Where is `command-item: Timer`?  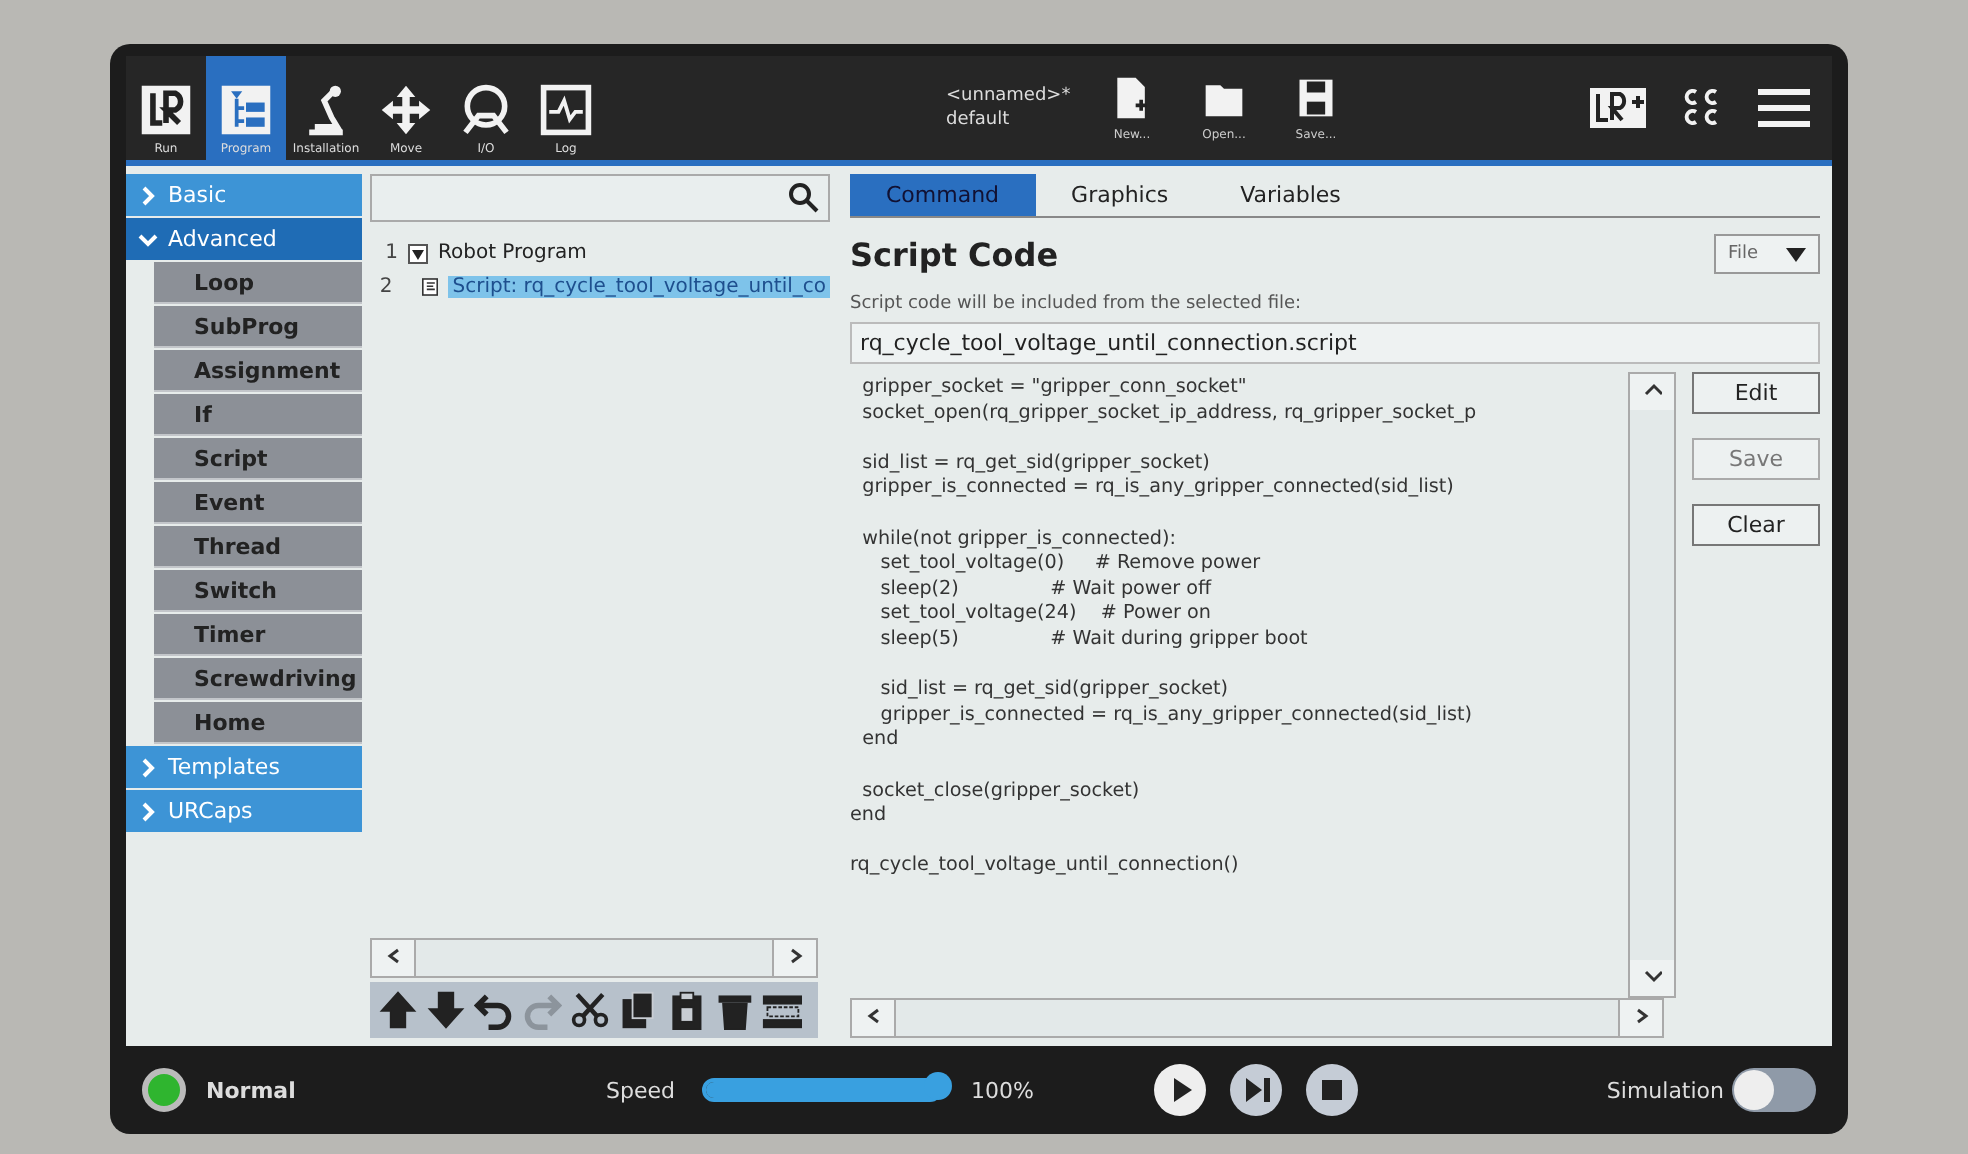 command-item: Timer is located at coordinates (258, 635).